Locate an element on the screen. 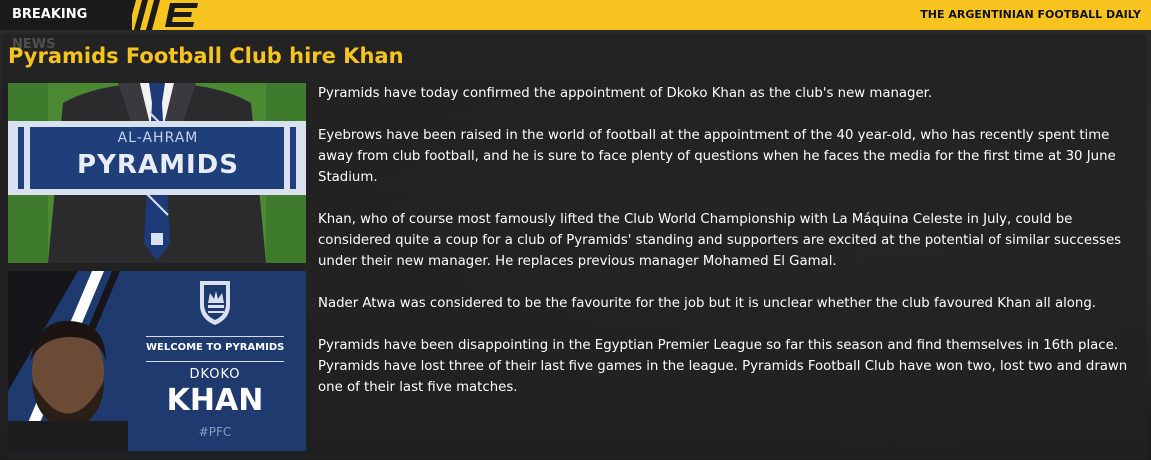 The image size is (1151, 460). article-headline: Pyramids Football Club hire Khan is located at coordinates (206, 56).